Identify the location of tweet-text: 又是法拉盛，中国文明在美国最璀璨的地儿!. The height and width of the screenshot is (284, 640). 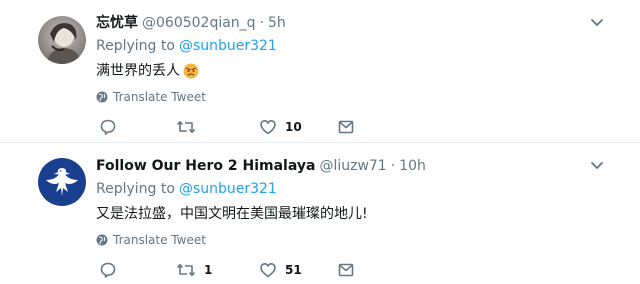
(232, 214).